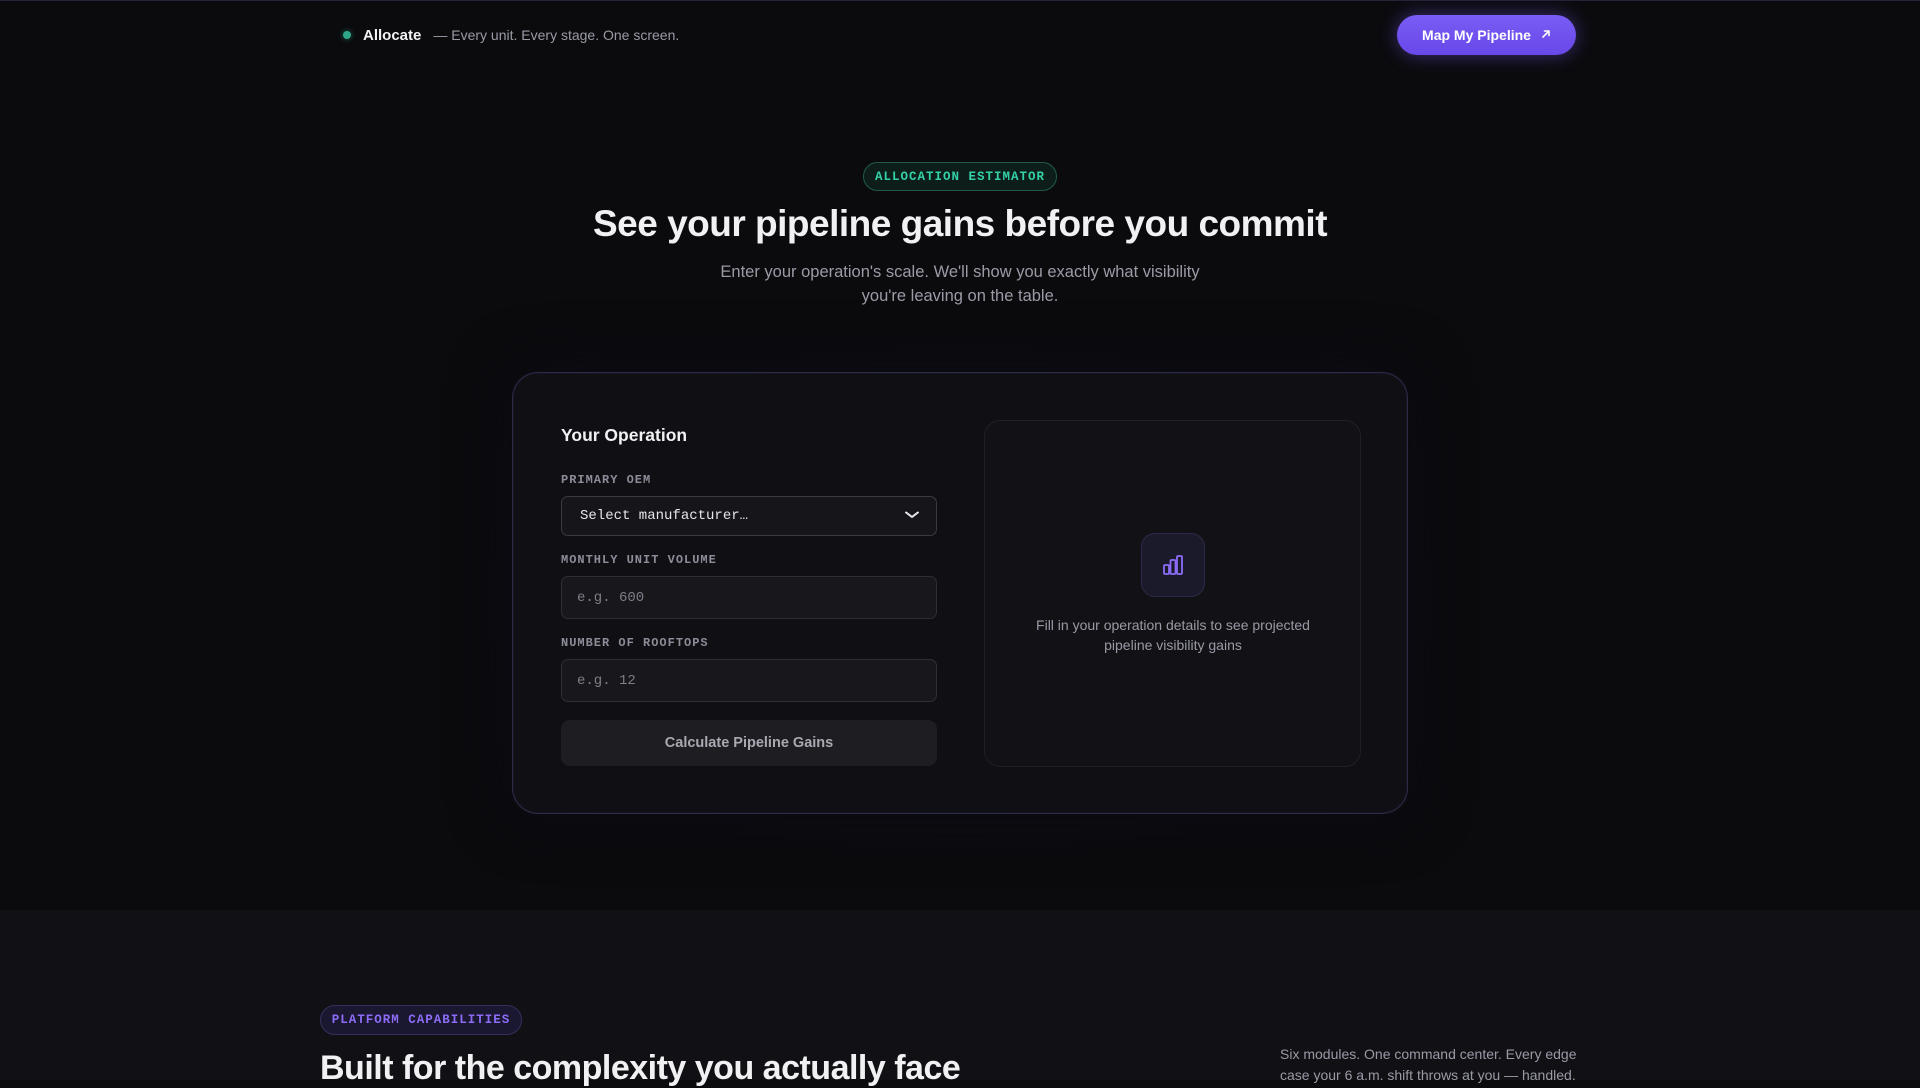  Describe the element at coordinates (1173, 565) in the screenshot. I see `bar-chart-icon` at that location.